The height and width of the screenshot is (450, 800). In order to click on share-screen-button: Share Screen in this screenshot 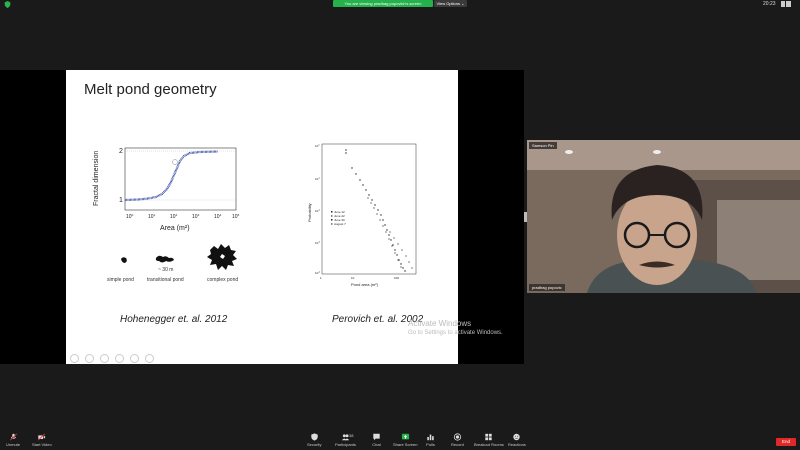, I will do `click(405, 440)`.